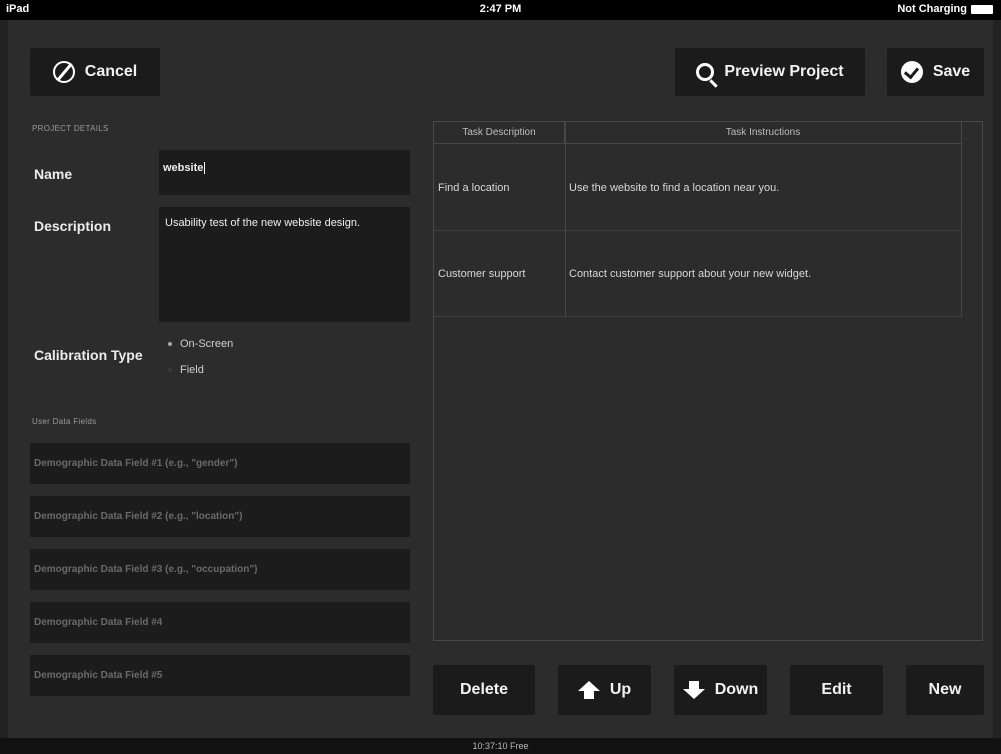 The width and height of the screenshot is (1001, 754). I want to click on search-icon, so click(705, 72).